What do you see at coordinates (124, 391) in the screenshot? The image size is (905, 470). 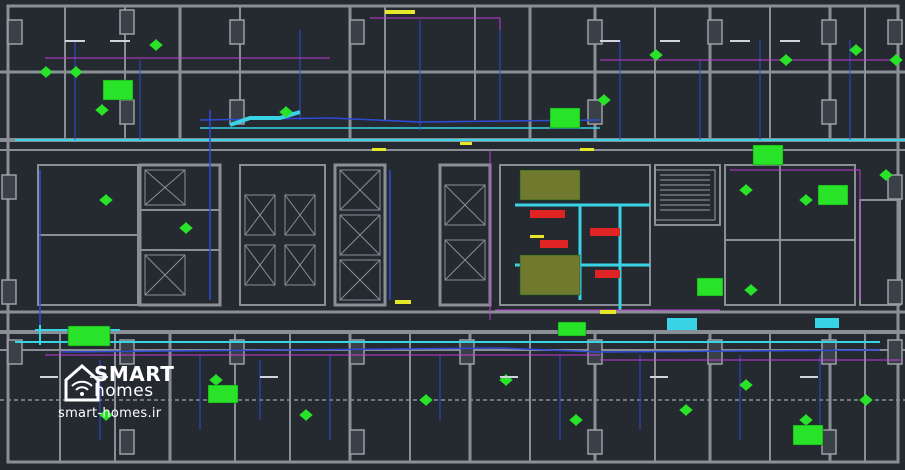 I see `logo-text-homes: homes` at bounding box center [124, 391].